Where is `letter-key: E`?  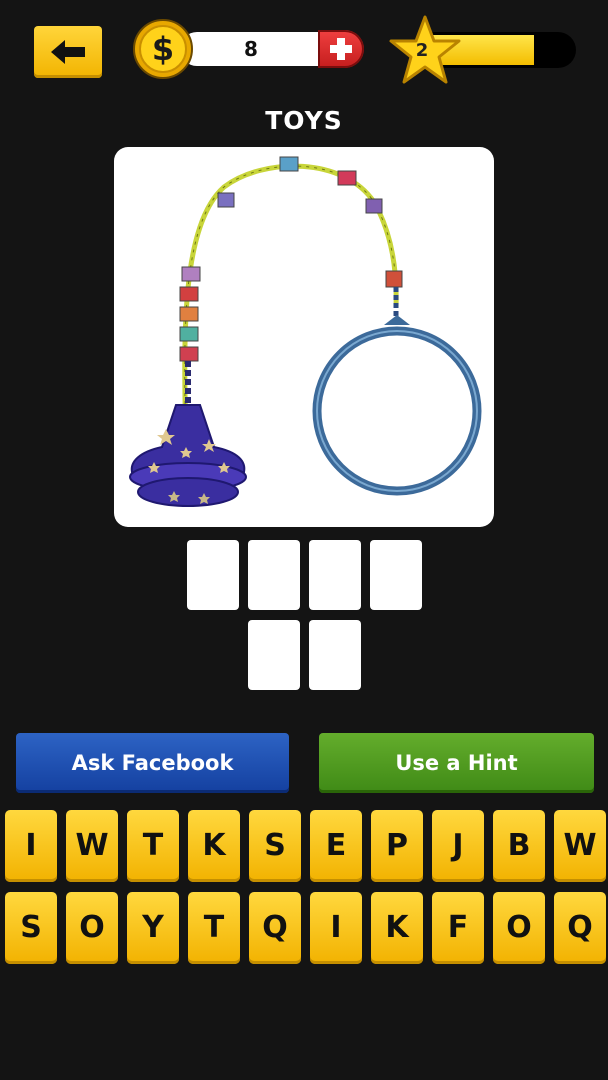
letter-key: E is located at coordinates (336, 846).